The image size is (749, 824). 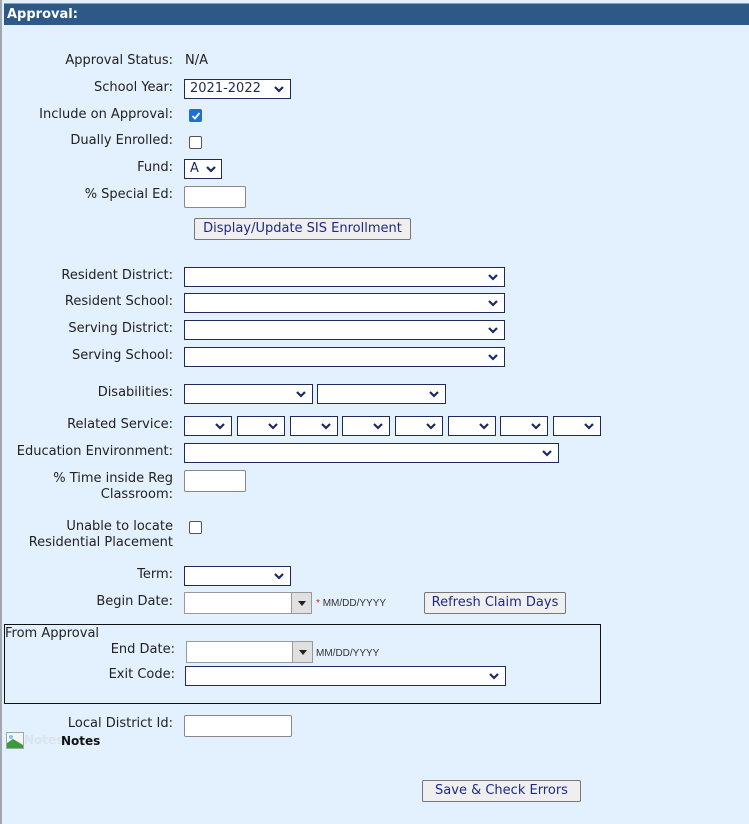 I want to click on school-year-select: 2021-2022, so click(x=237, y=89).